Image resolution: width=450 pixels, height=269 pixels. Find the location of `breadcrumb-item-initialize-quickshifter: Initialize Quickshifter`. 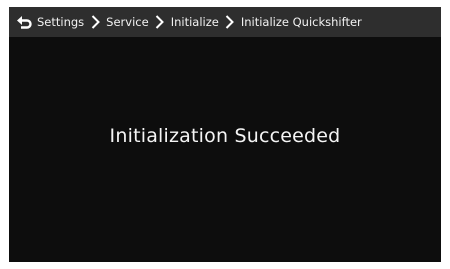

breadcrumb-item-initialize-quickshifter: Initialize Quickshifter is located at coordinates (301, 22).